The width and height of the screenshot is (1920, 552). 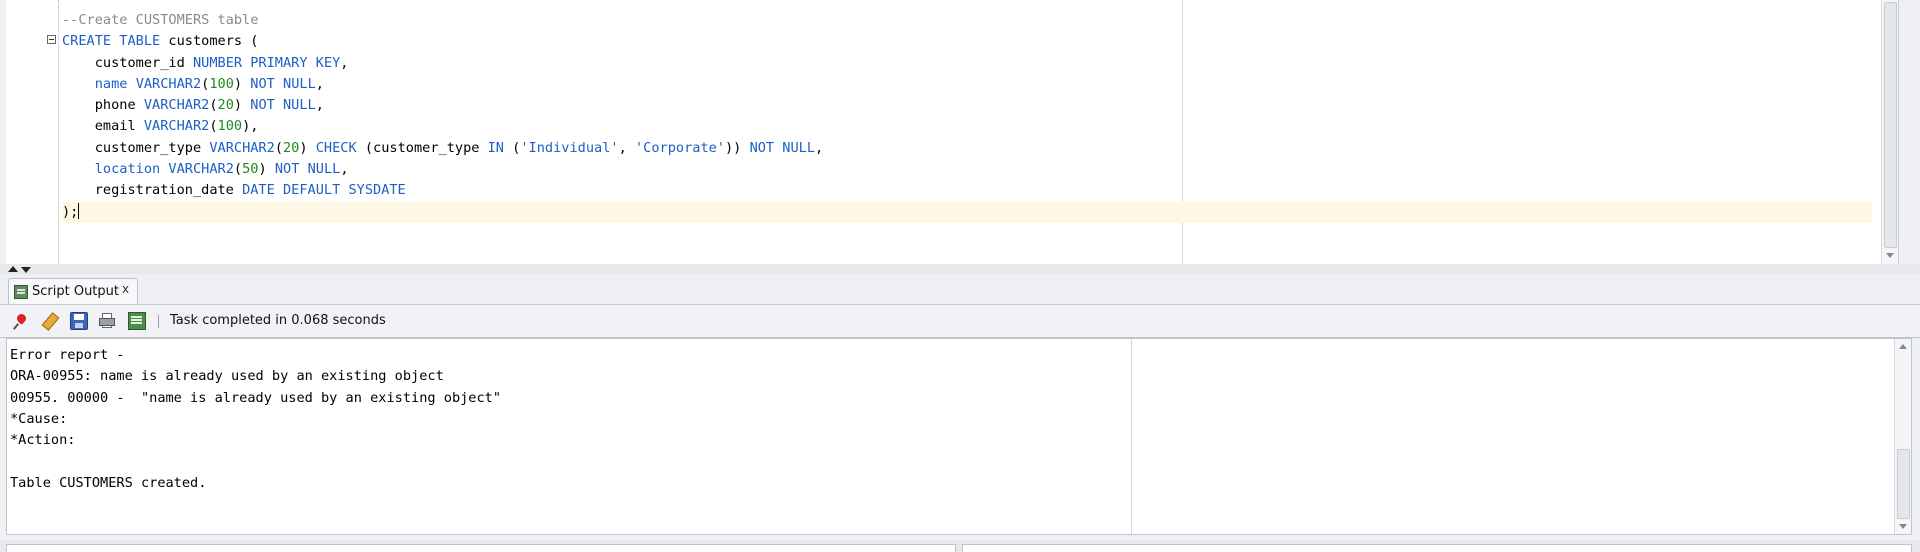 I want to click on code-token: ),, so click(x=250, y=126).